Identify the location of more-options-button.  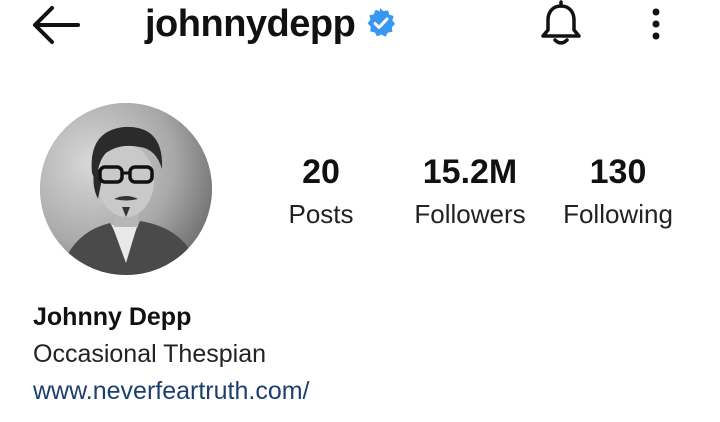
(656, 25).